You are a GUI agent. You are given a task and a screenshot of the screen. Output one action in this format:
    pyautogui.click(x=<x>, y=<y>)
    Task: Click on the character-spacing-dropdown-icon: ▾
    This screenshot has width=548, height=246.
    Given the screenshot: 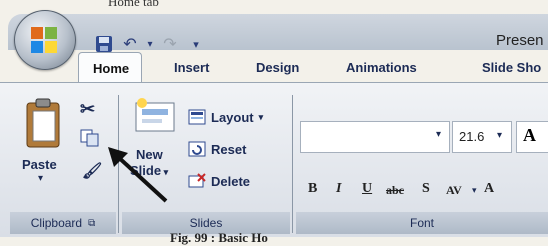 What is the action you would take?
    pyautogui.click(x=474, y=190)
    